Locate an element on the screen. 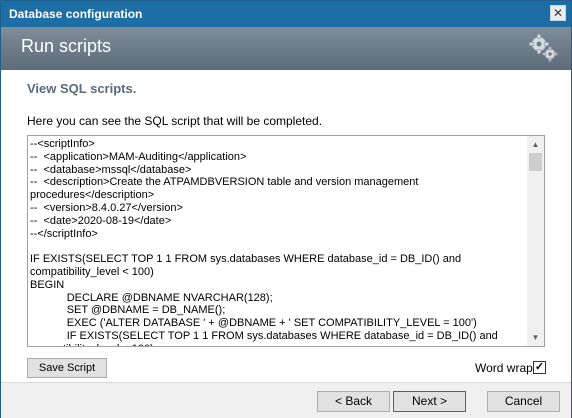 The height and width of the screenshot is (418, 572). word-wrap-checkbox: ✓ is located at coordinates (539, 367).